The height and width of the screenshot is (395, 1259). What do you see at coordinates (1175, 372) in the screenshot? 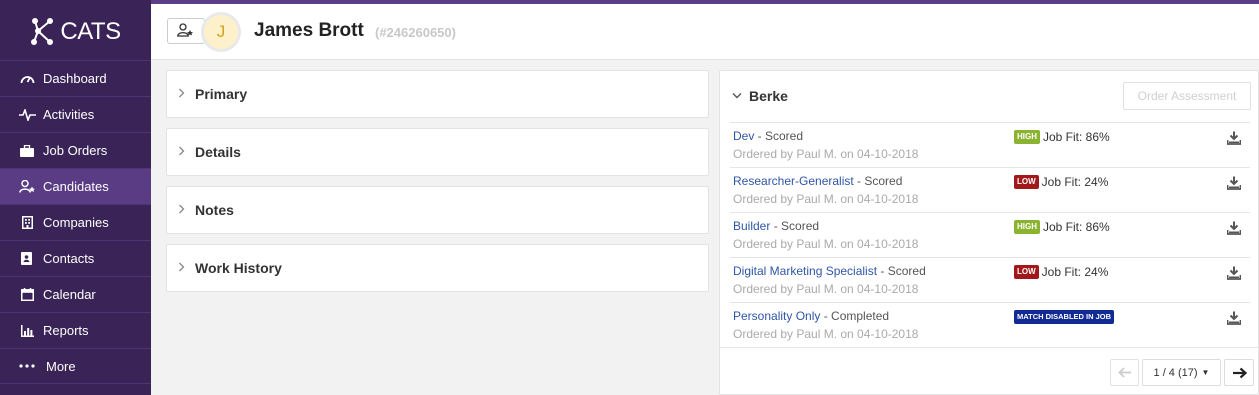
I see `page-select-value: 1 / 4 (17)` at bounding box center [1175, 372].